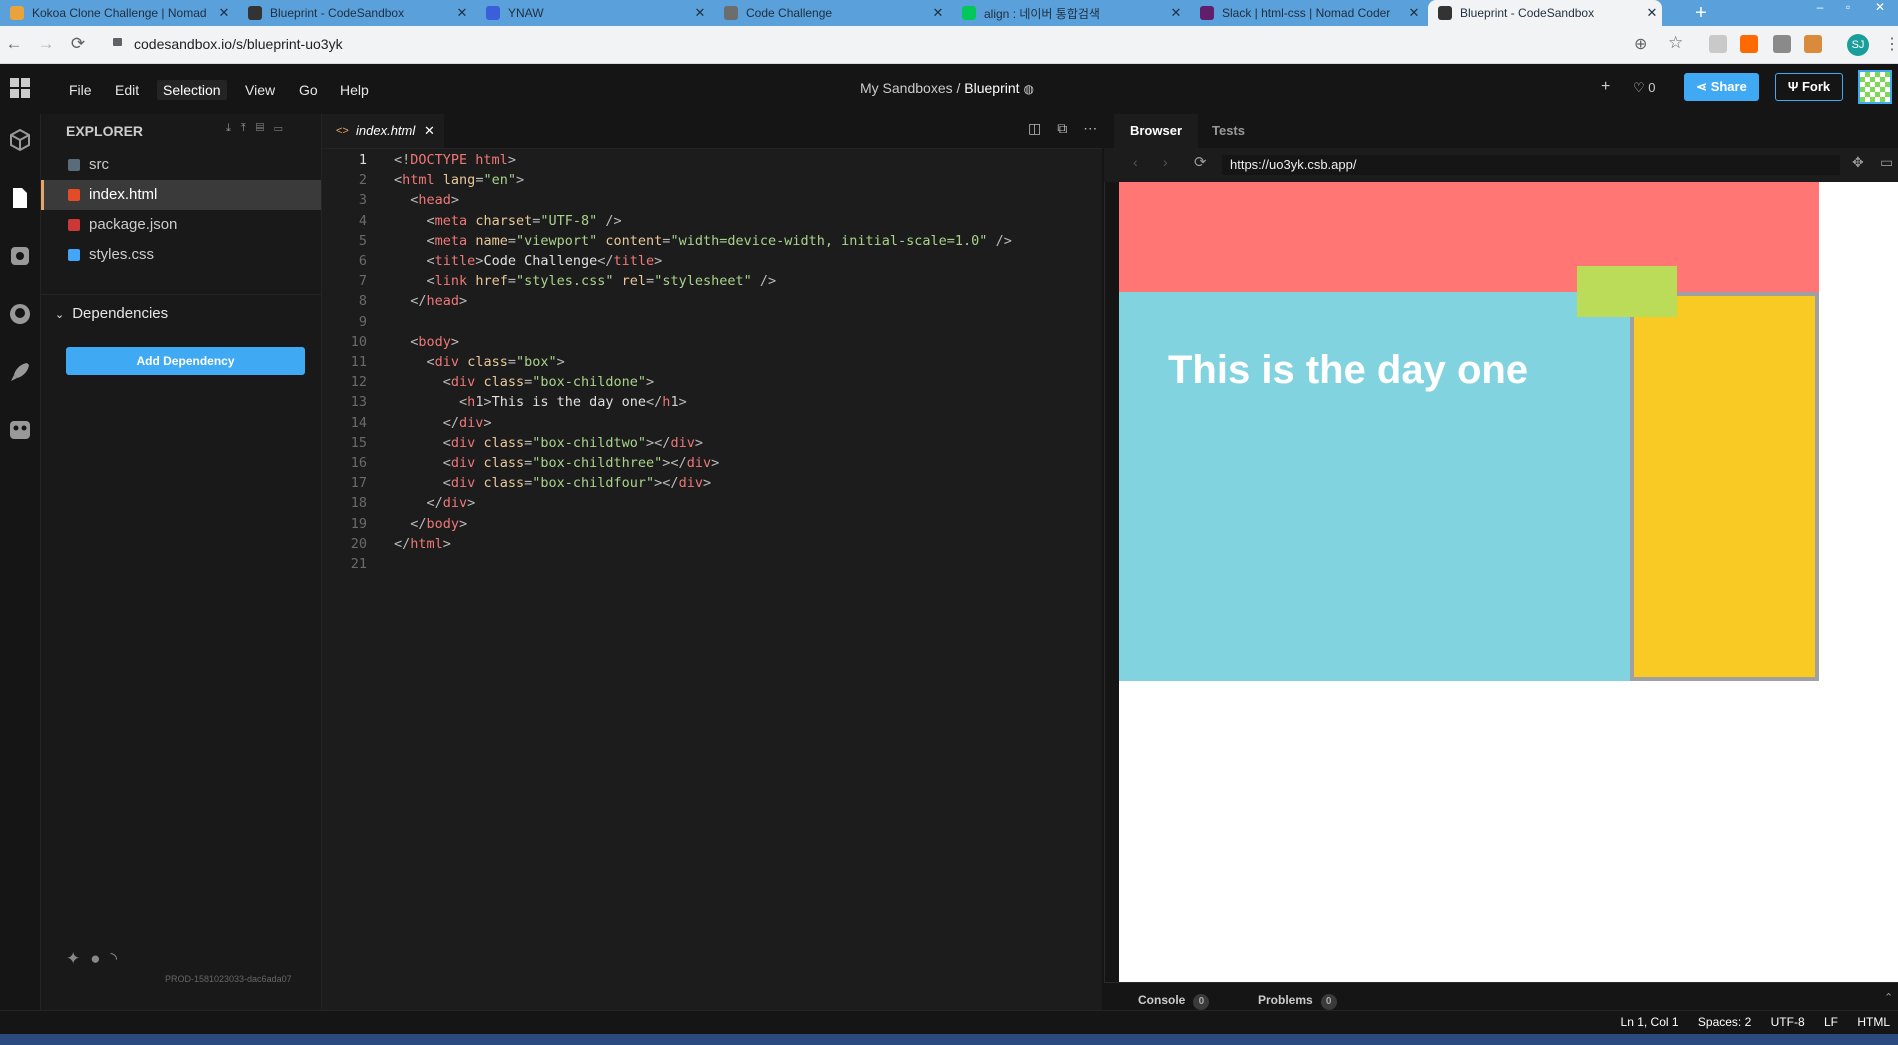 This screenshot has width=1898, height=1045. I want to click on fork-button: Ψ Fork, so click(1809, 87).